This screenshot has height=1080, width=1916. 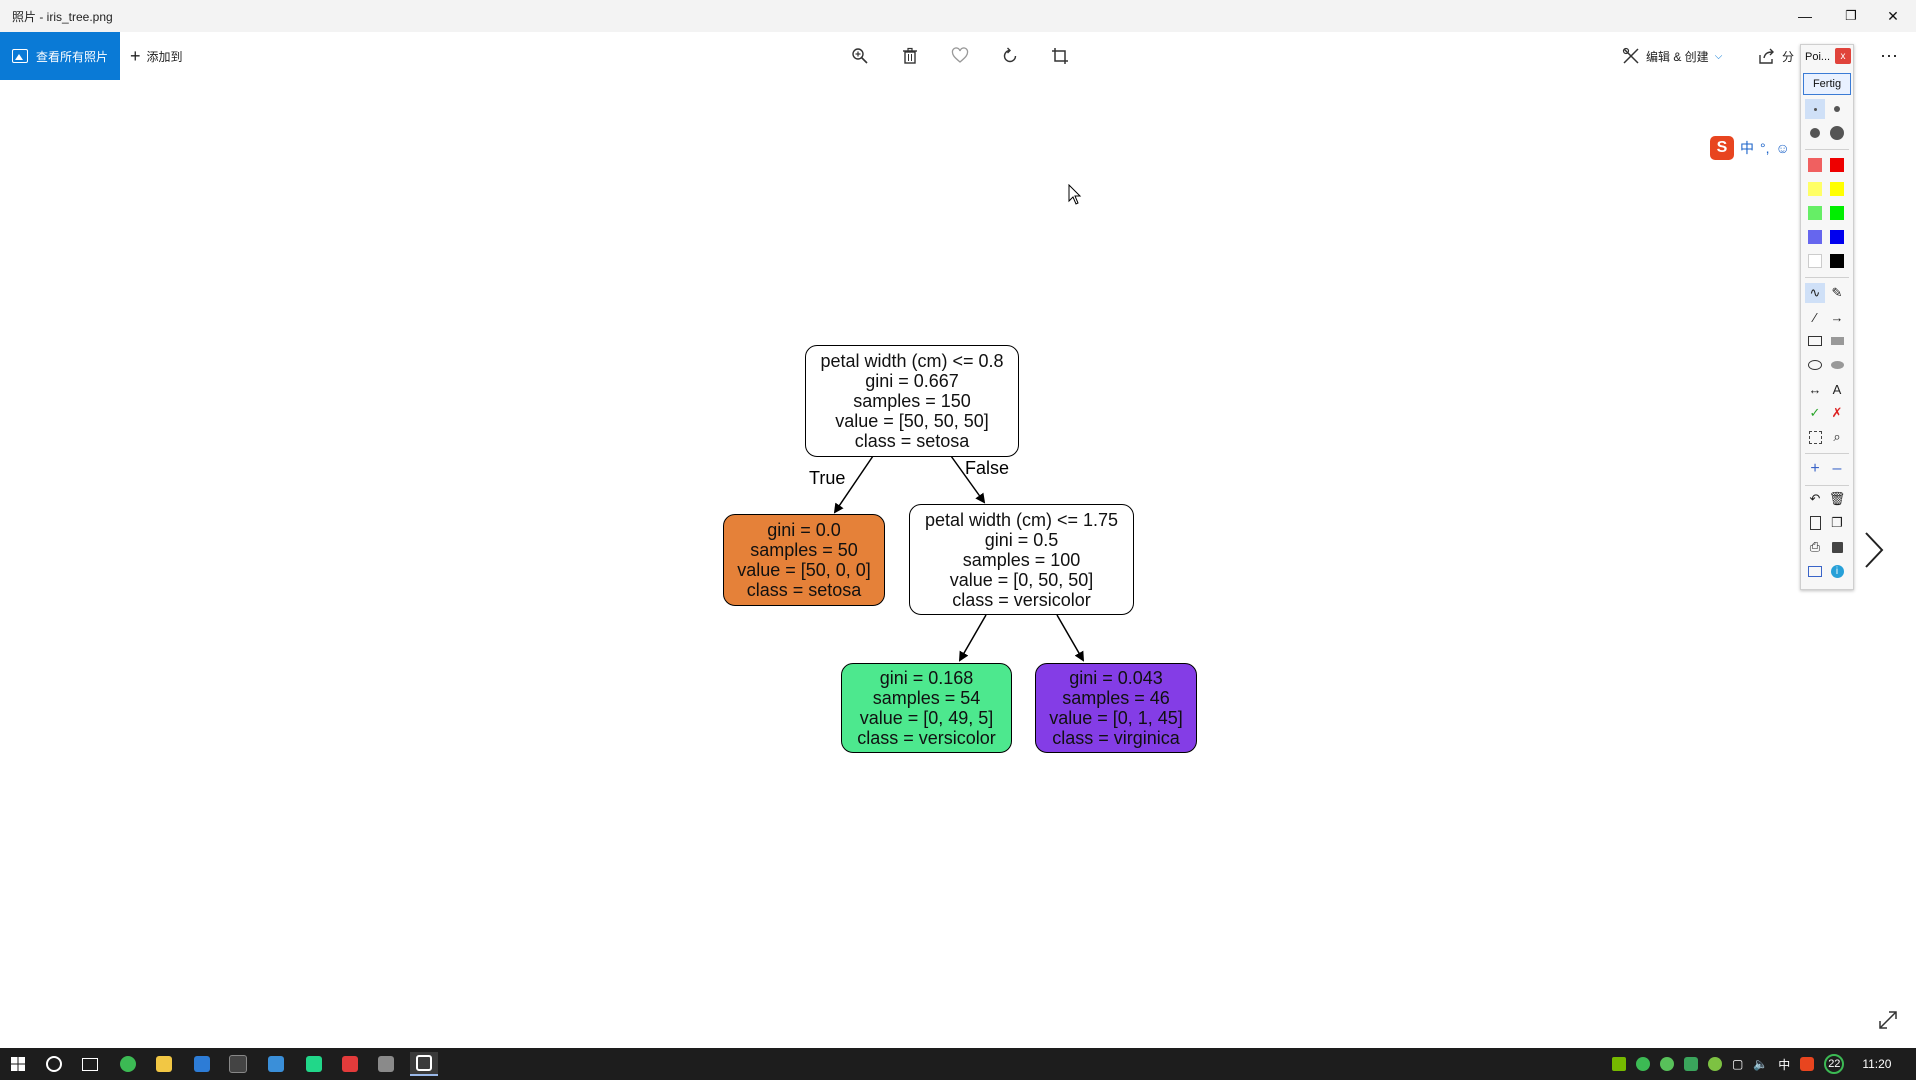 I want to click on line-tool: ∕, so click(x=1815, y=317).